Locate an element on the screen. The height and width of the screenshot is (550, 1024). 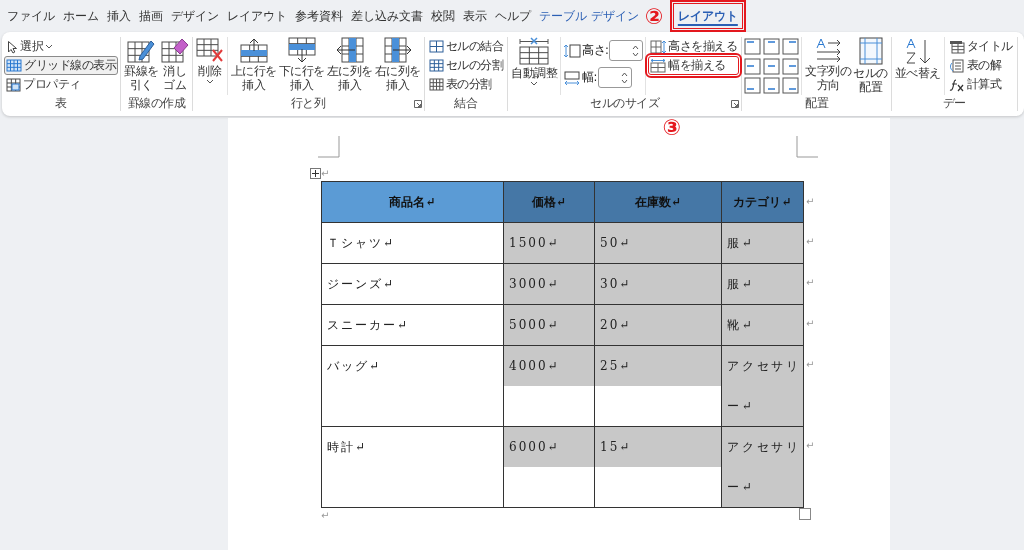
group-label: 結合 is located at coordinates (466, 103).